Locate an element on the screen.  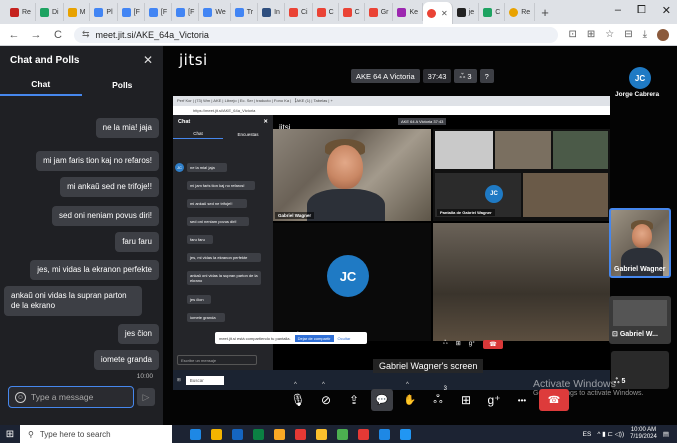
back-icon: ← is located at coordinates (14, 35).